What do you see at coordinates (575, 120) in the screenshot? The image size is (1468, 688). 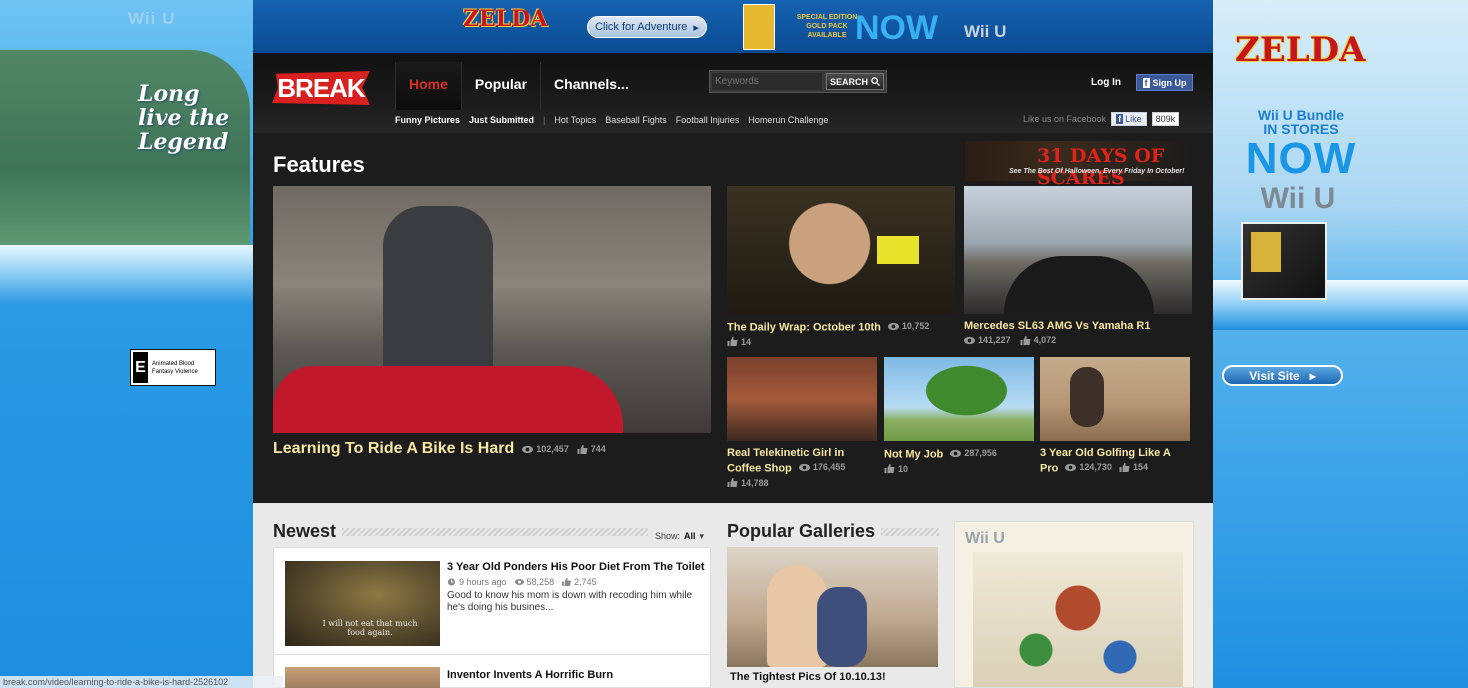 I see `subnav-hot-topics: Hot Topics` at bounding box center [575, 120].